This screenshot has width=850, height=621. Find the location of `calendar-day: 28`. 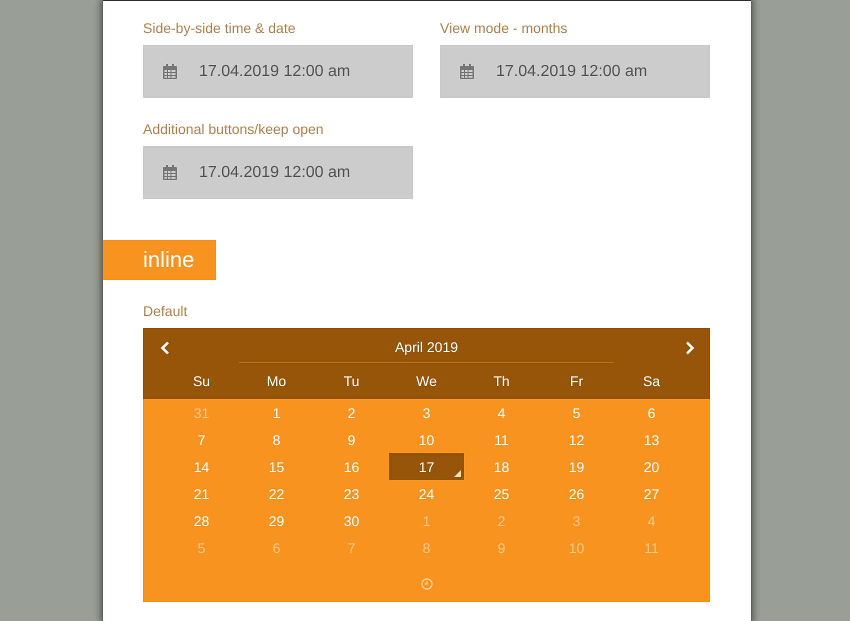

calendar-day: 28 is located at coordinates (201, 520).